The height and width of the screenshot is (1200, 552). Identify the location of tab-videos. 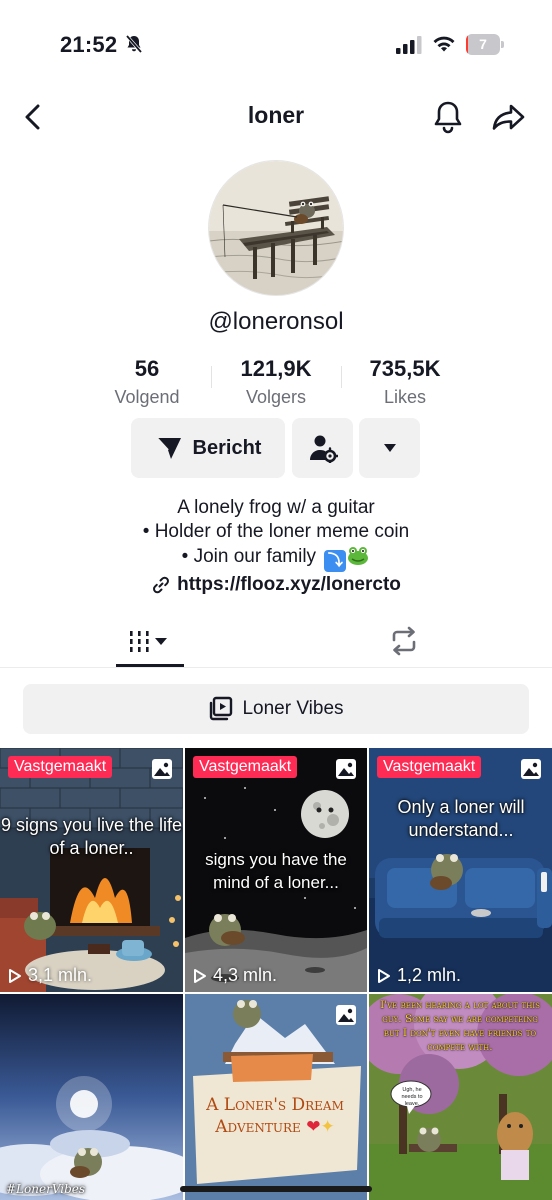
(150, 642).